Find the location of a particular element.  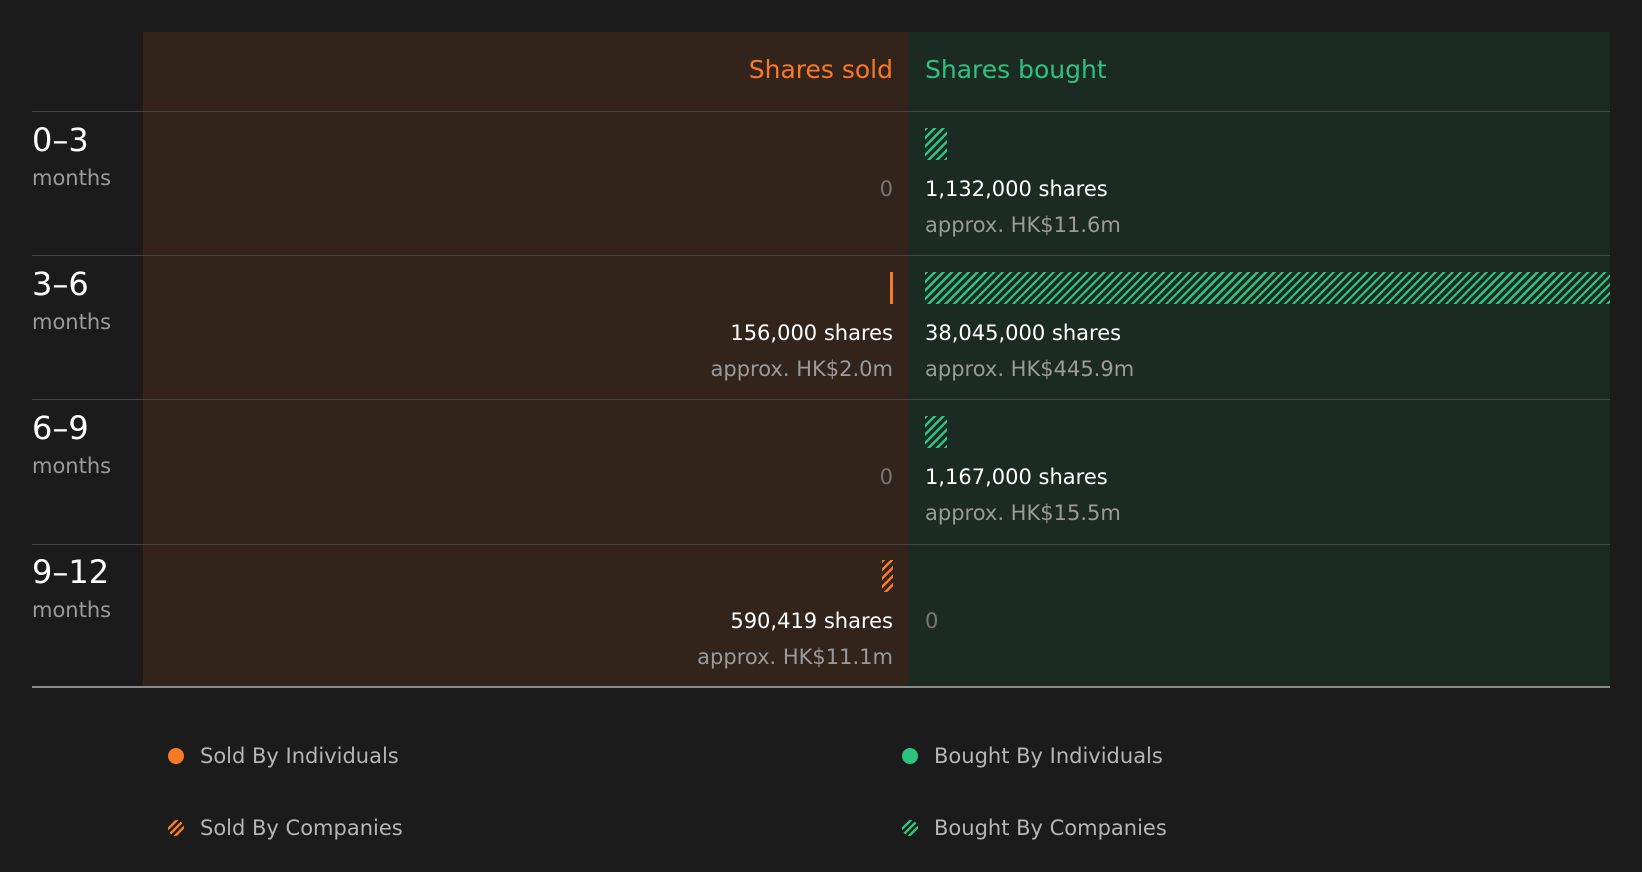

period-label-3-6: 3–6 months is located at coordinates (71, 300).